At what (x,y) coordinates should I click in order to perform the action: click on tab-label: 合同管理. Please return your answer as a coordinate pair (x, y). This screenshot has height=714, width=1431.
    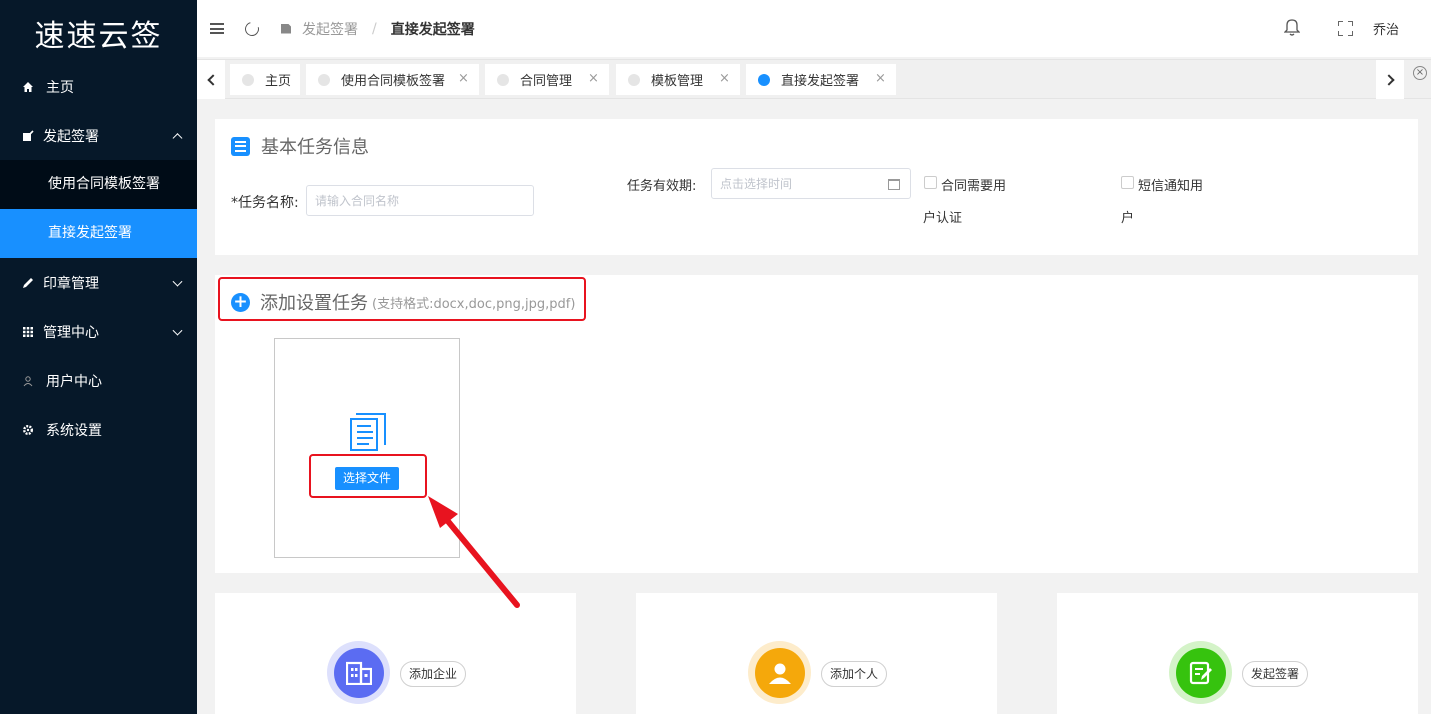
    Looking at the image, I should click on (546, 81).